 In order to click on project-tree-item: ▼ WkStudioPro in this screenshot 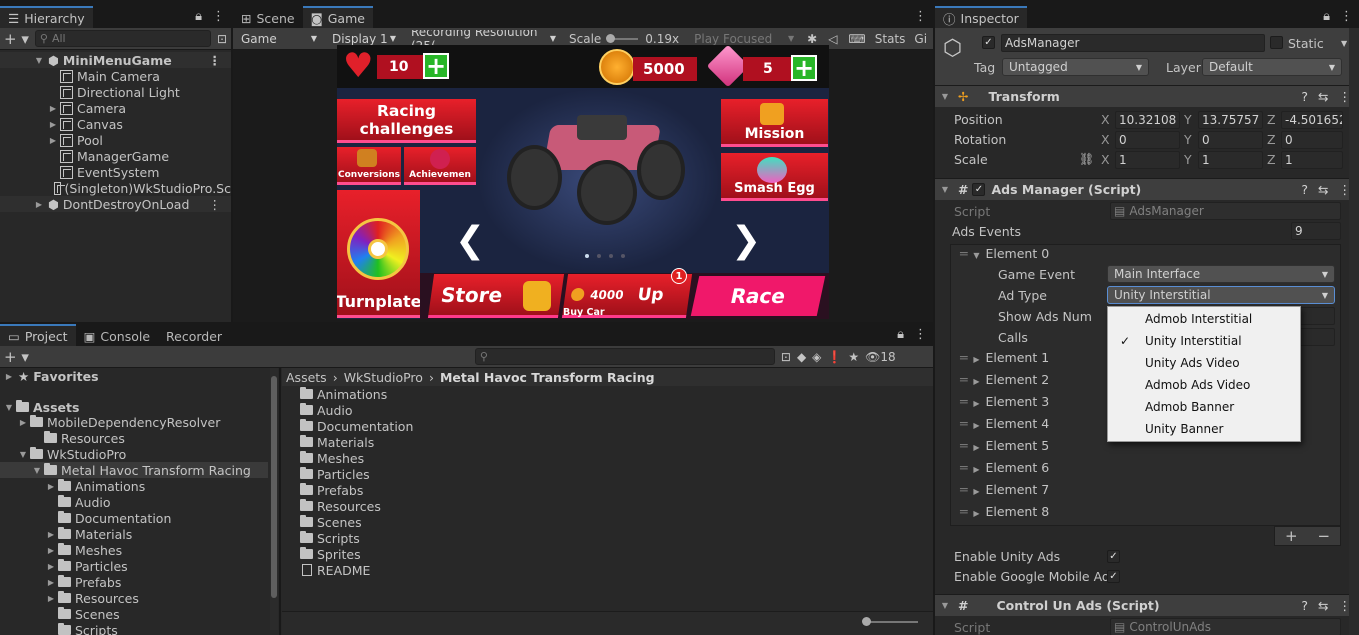, I will do `click(134, 454)`.